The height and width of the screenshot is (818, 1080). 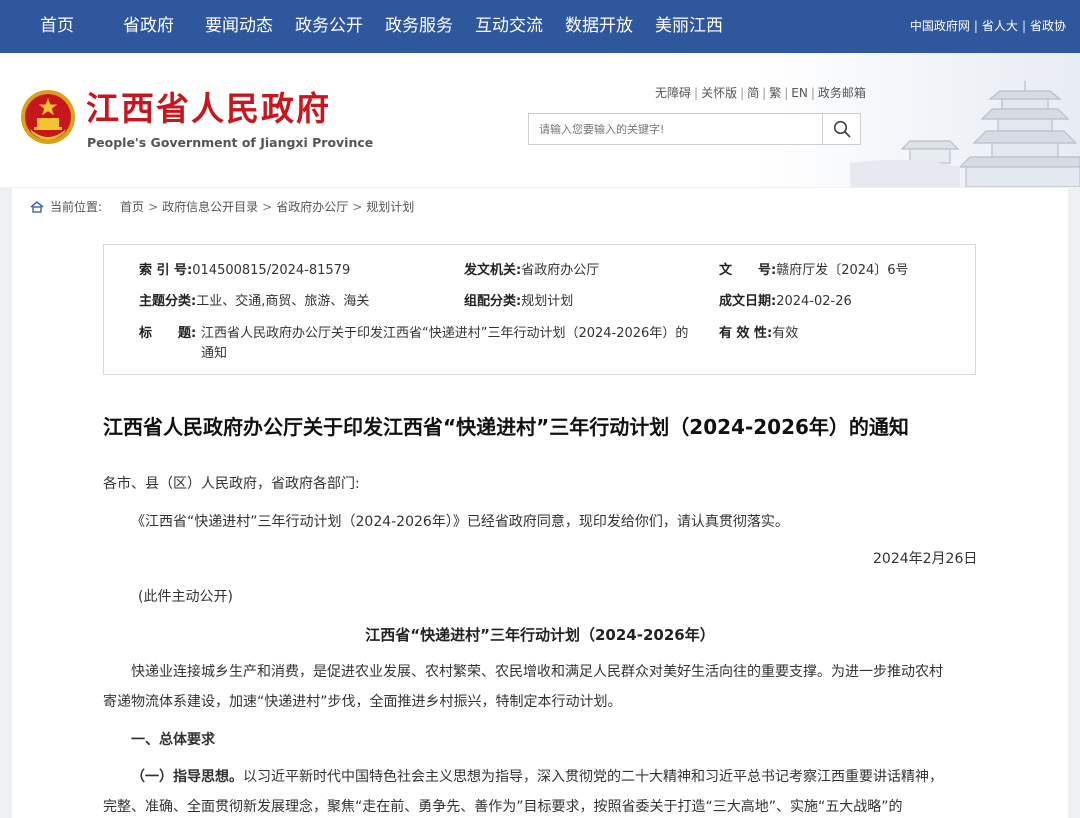 I want to click on meta-issuer: 发文机关:省政府办公厅, so click(x=531, y=270).